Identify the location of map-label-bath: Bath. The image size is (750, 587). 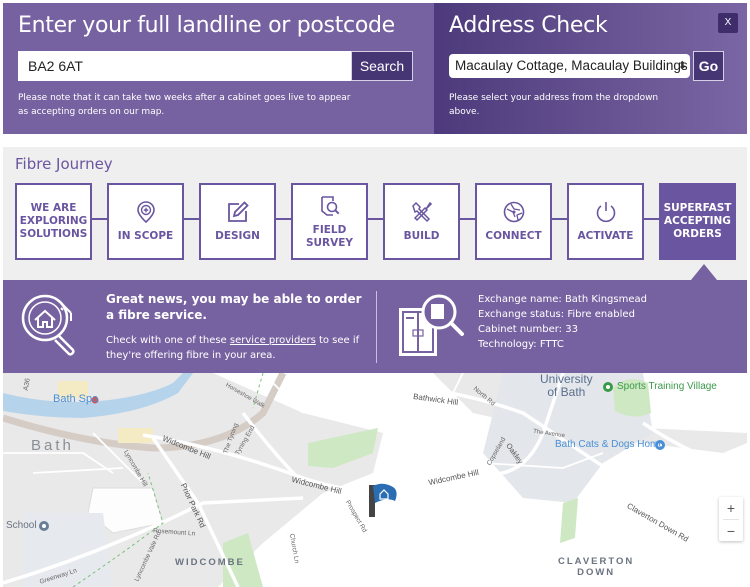
(52, 445).